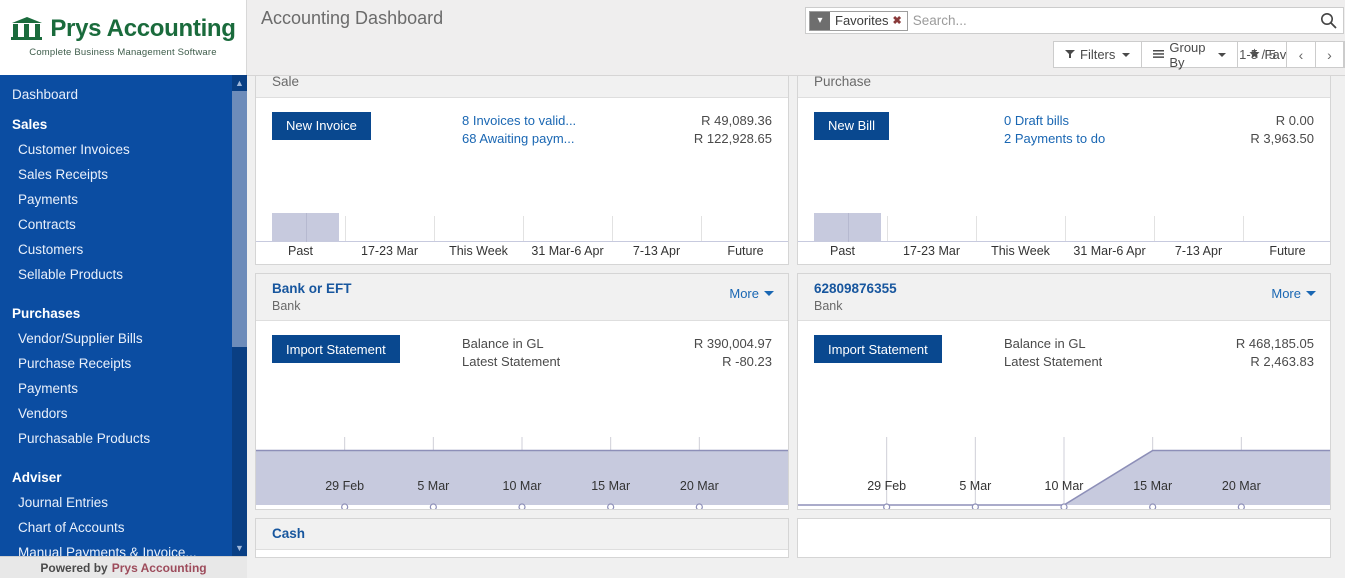  What do you see at coordinates (239, 548) in the screenshot?
I see `scroll-down-icon: ▼` at bounding box center [239, 548].